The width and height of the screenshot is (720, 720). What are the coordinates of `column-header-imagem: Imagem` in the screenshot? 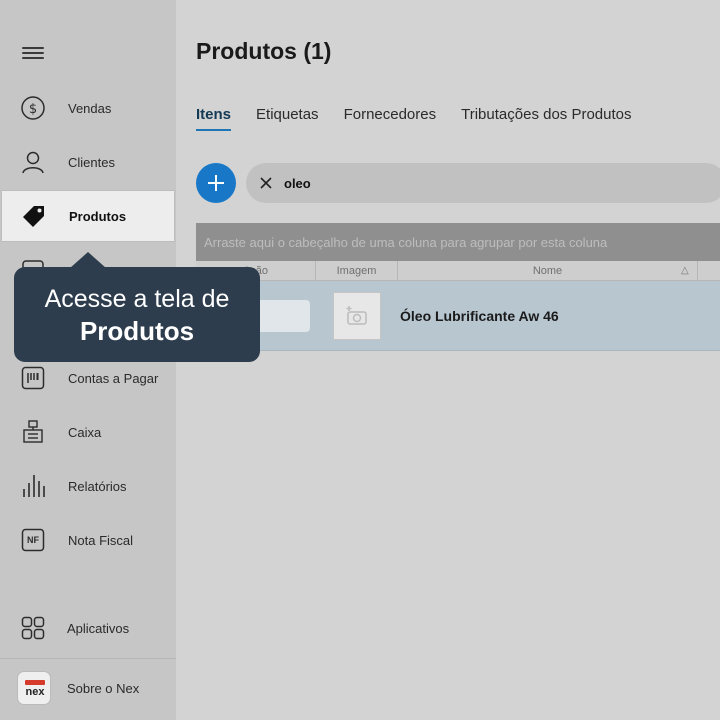 It's located at (357, 271).